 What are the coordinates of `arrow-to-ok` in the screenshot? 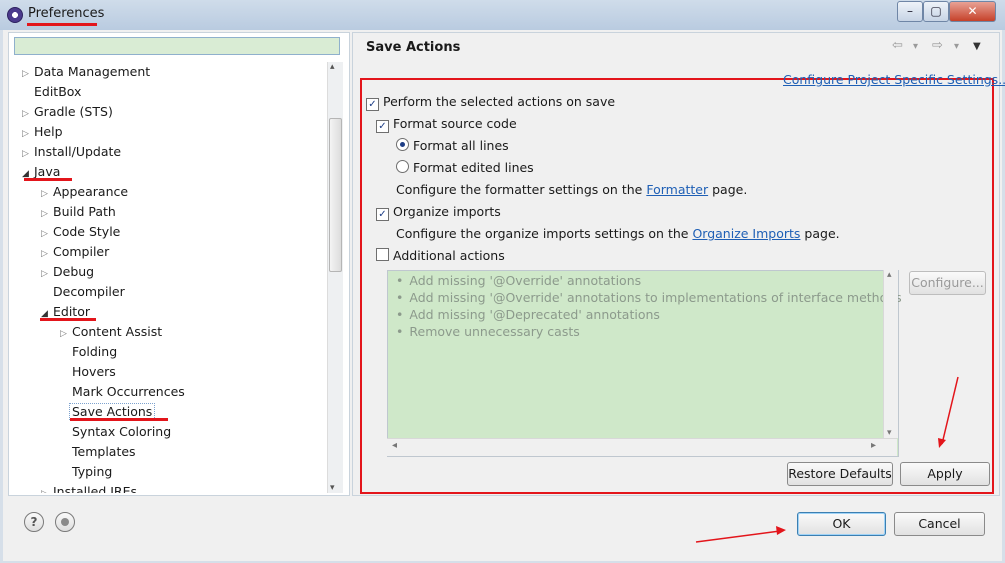 It's located at (738, 536).